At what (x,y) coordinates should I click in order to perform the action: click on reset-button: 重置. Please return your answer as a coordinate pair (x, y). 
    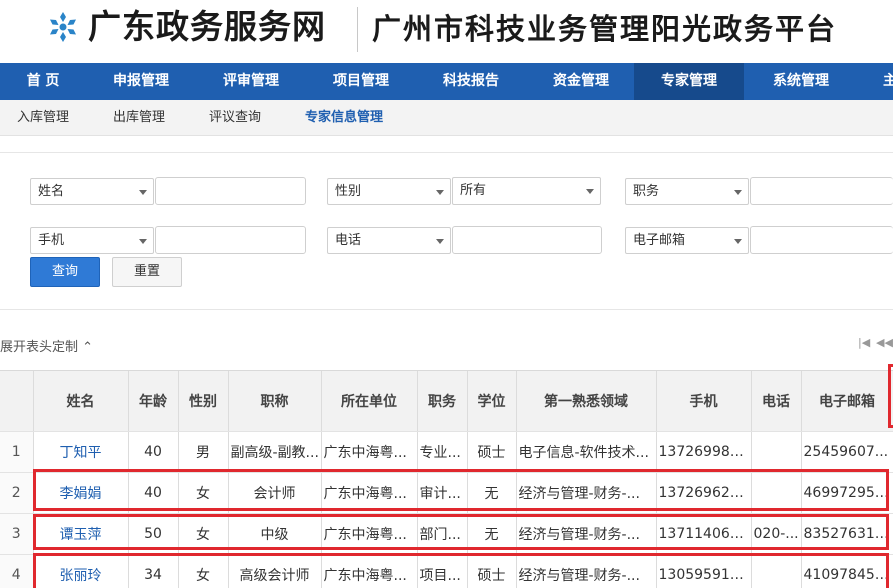
    Looking at the image, I should click on (147, 272).